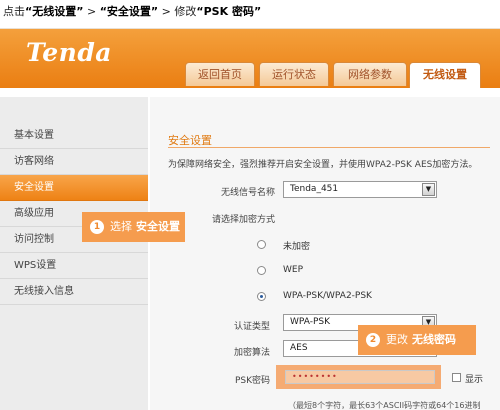 This screenshot has height=410, width=500. Describe the element at coordinates (397, 339) in the screenshot. I see `callout-two-text: 更改` at that location.